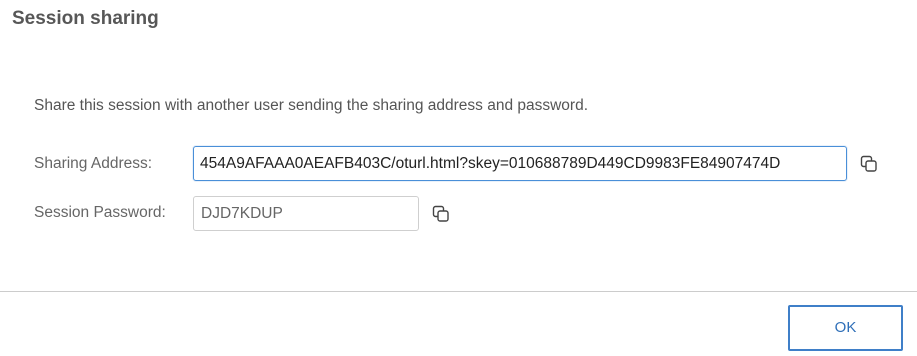 The image size is (917, 356). I want to click on session-password-field: DJD7KDUP, so click(306, 213).